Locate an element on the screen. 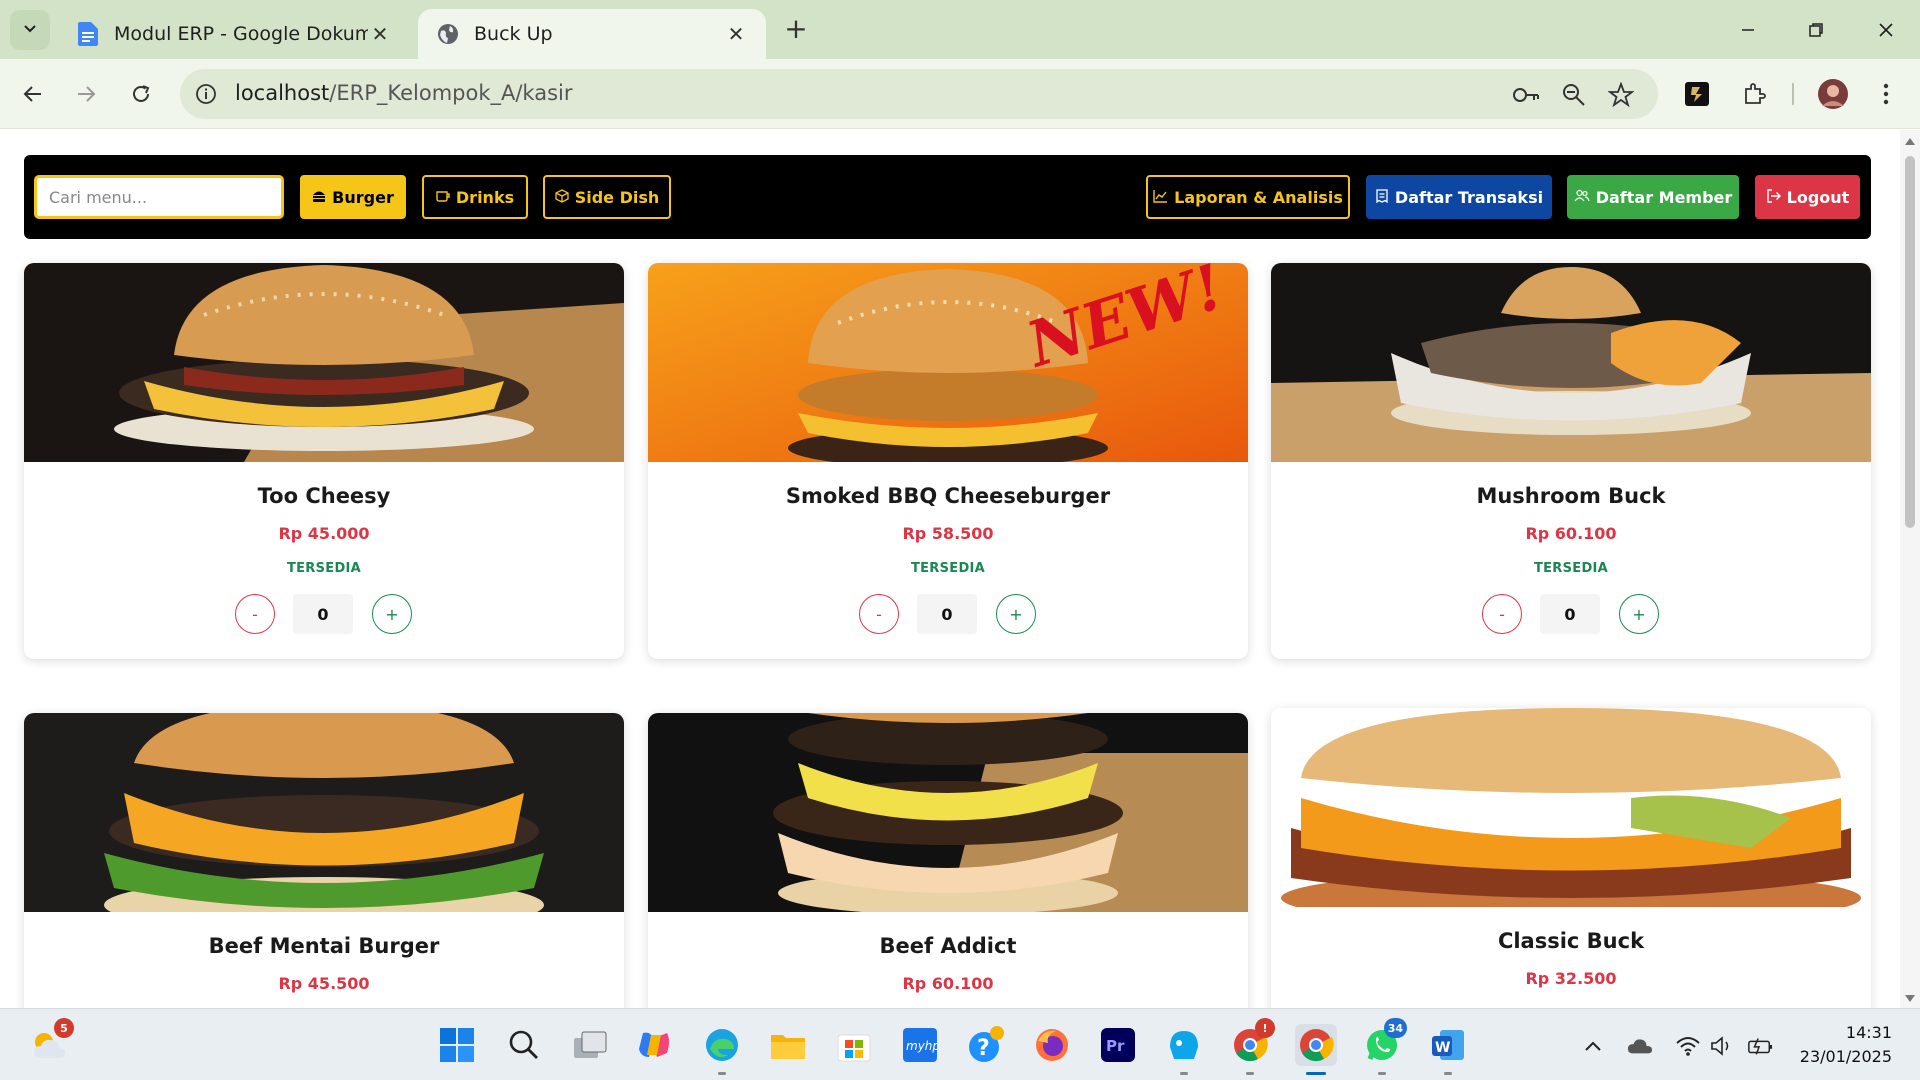 Image resolution: width=1920 pixels, height=1080 pixels. zoom-icon is located at coordinates (1574, 95).